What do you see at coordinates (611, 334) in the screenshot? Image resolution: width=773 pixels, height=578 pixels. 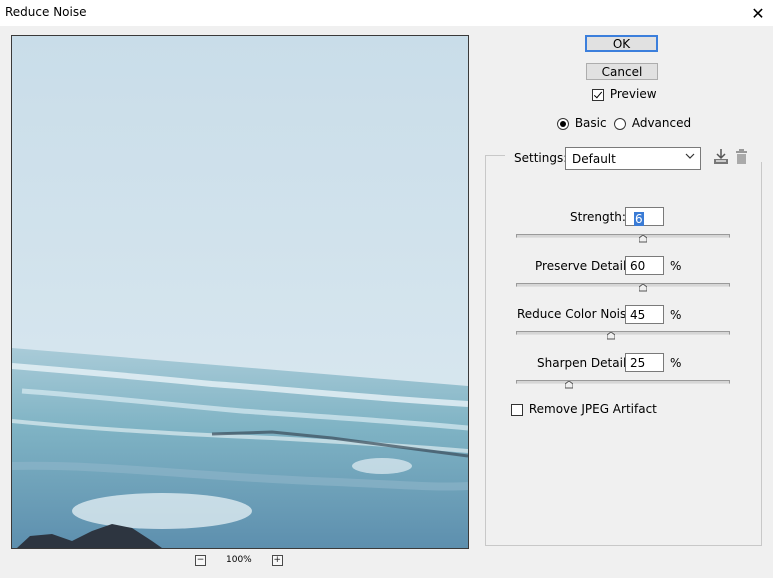 I see `reduce-color-noise-slider-thumb` at bounding box center [611, 334].